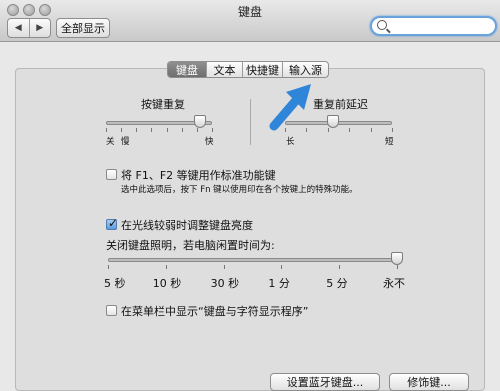 This screenshot has width=500, height=391. I want to click on delay-long-label: 长, so click(290, 142).